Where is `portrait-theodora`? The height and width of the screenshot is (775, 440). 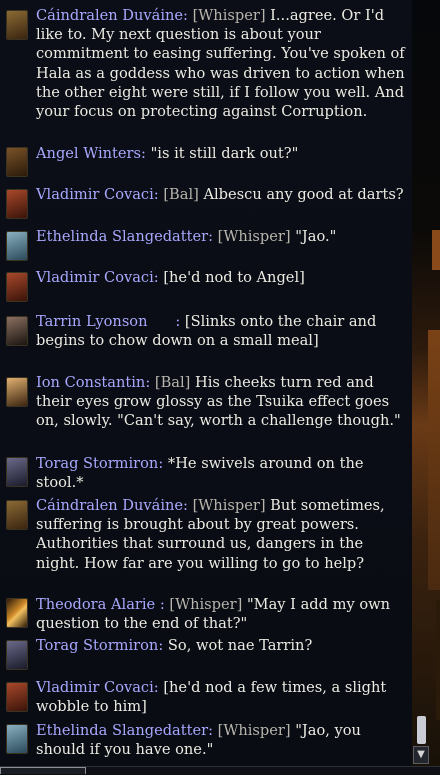
portrait-theodora is located at coordinates (17, 613).